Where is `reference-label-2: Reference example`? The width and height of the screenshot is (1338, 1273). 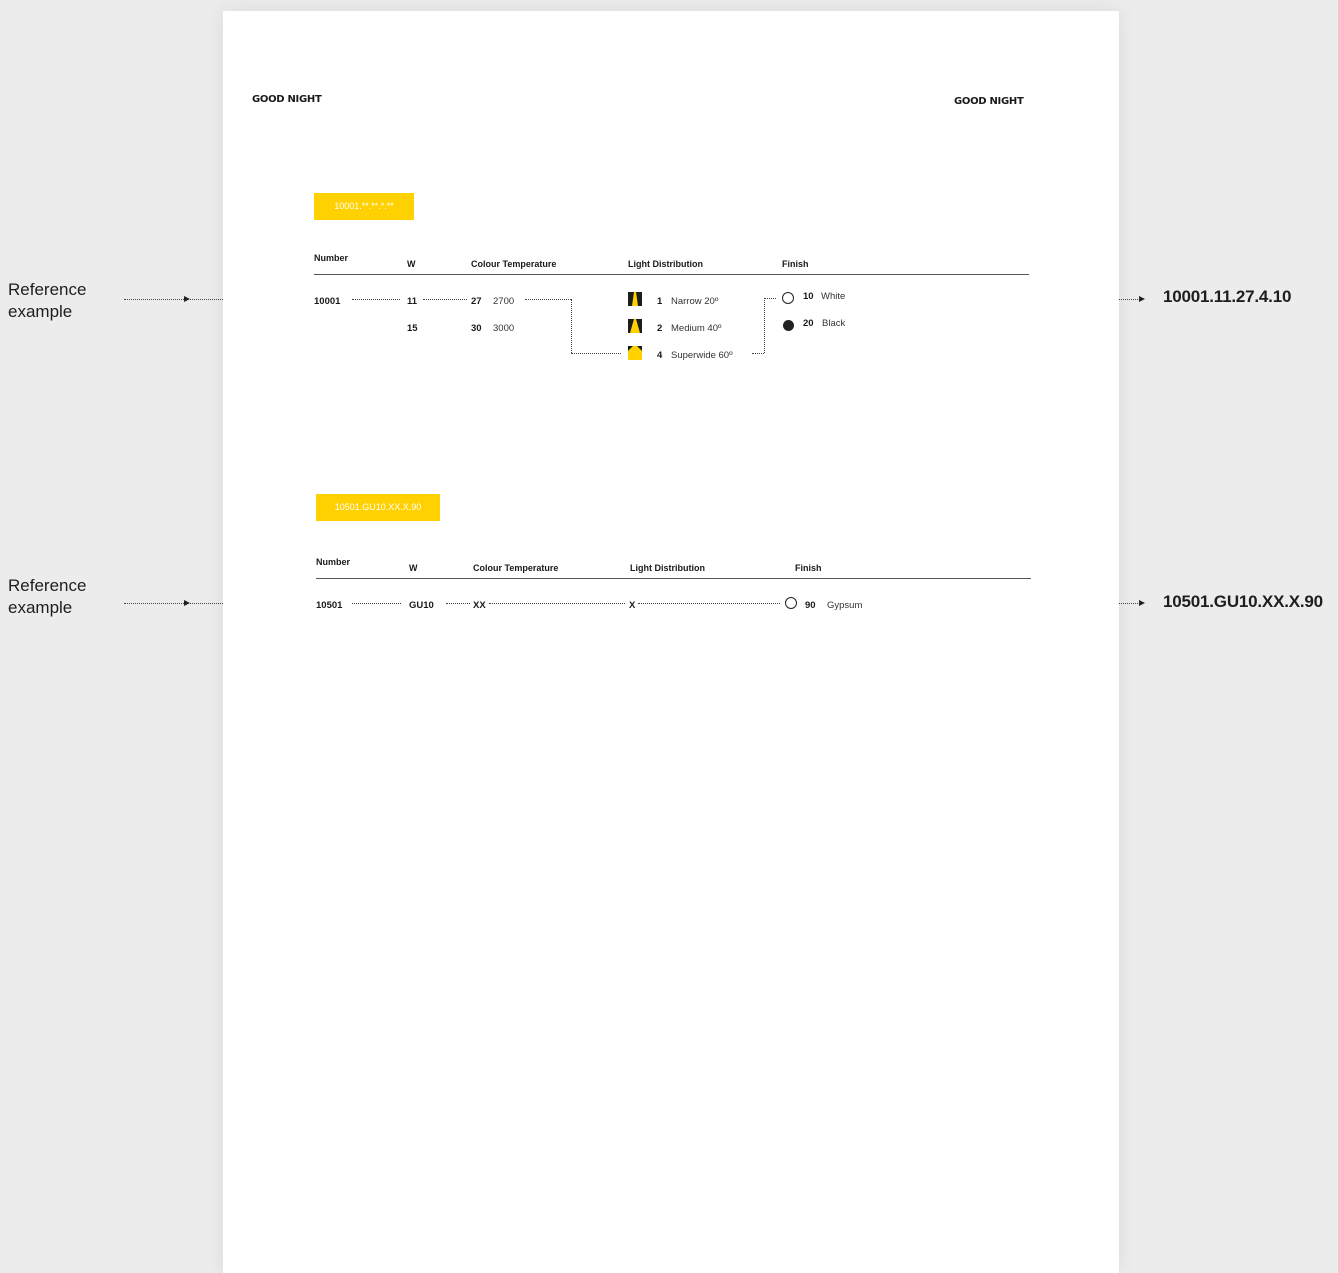 reference-label-2: Reference example is located at coordinates (47, 596).